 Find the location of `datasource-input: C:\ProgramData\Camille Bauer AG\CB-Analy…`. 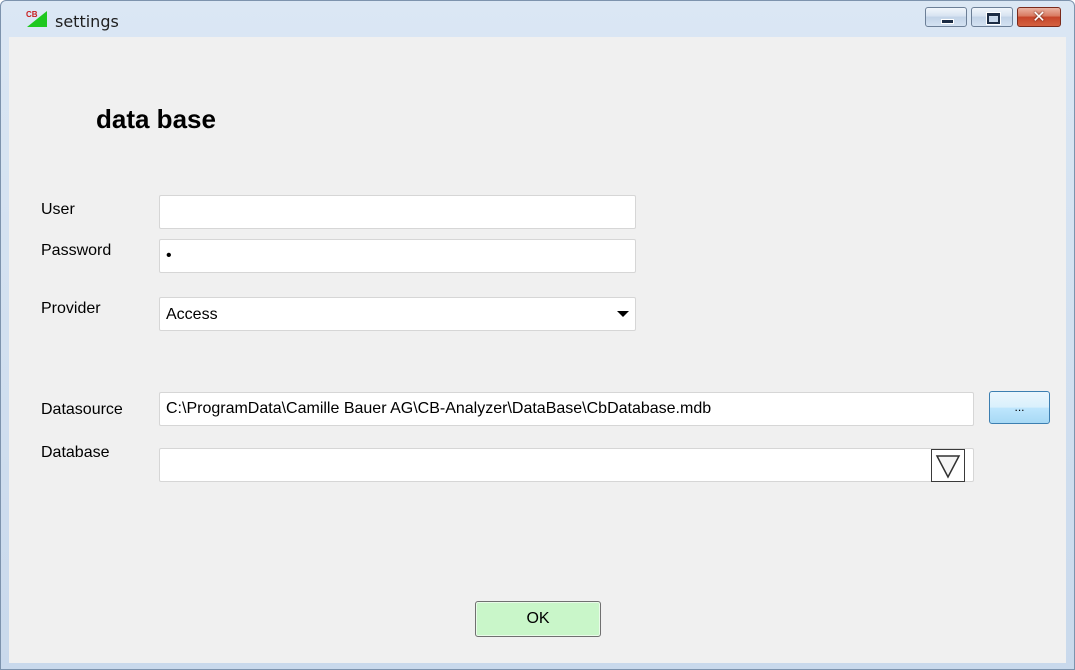

datasource-input: C:\ProgramData\Camille Bauer AG\CB-Analy… is located at coordinates (566, 409).